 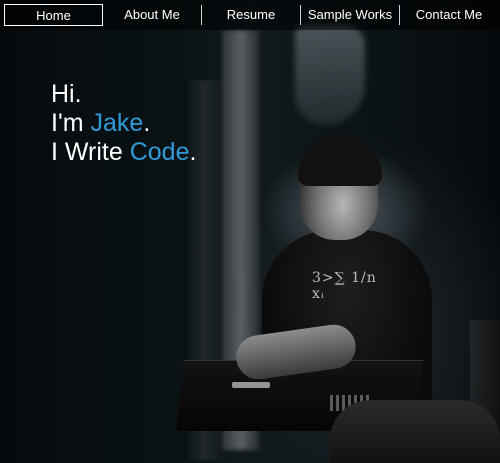 I want to click on hero-headline: Hi. I'm Jake. I Write Code., so click(x=123, y=123).